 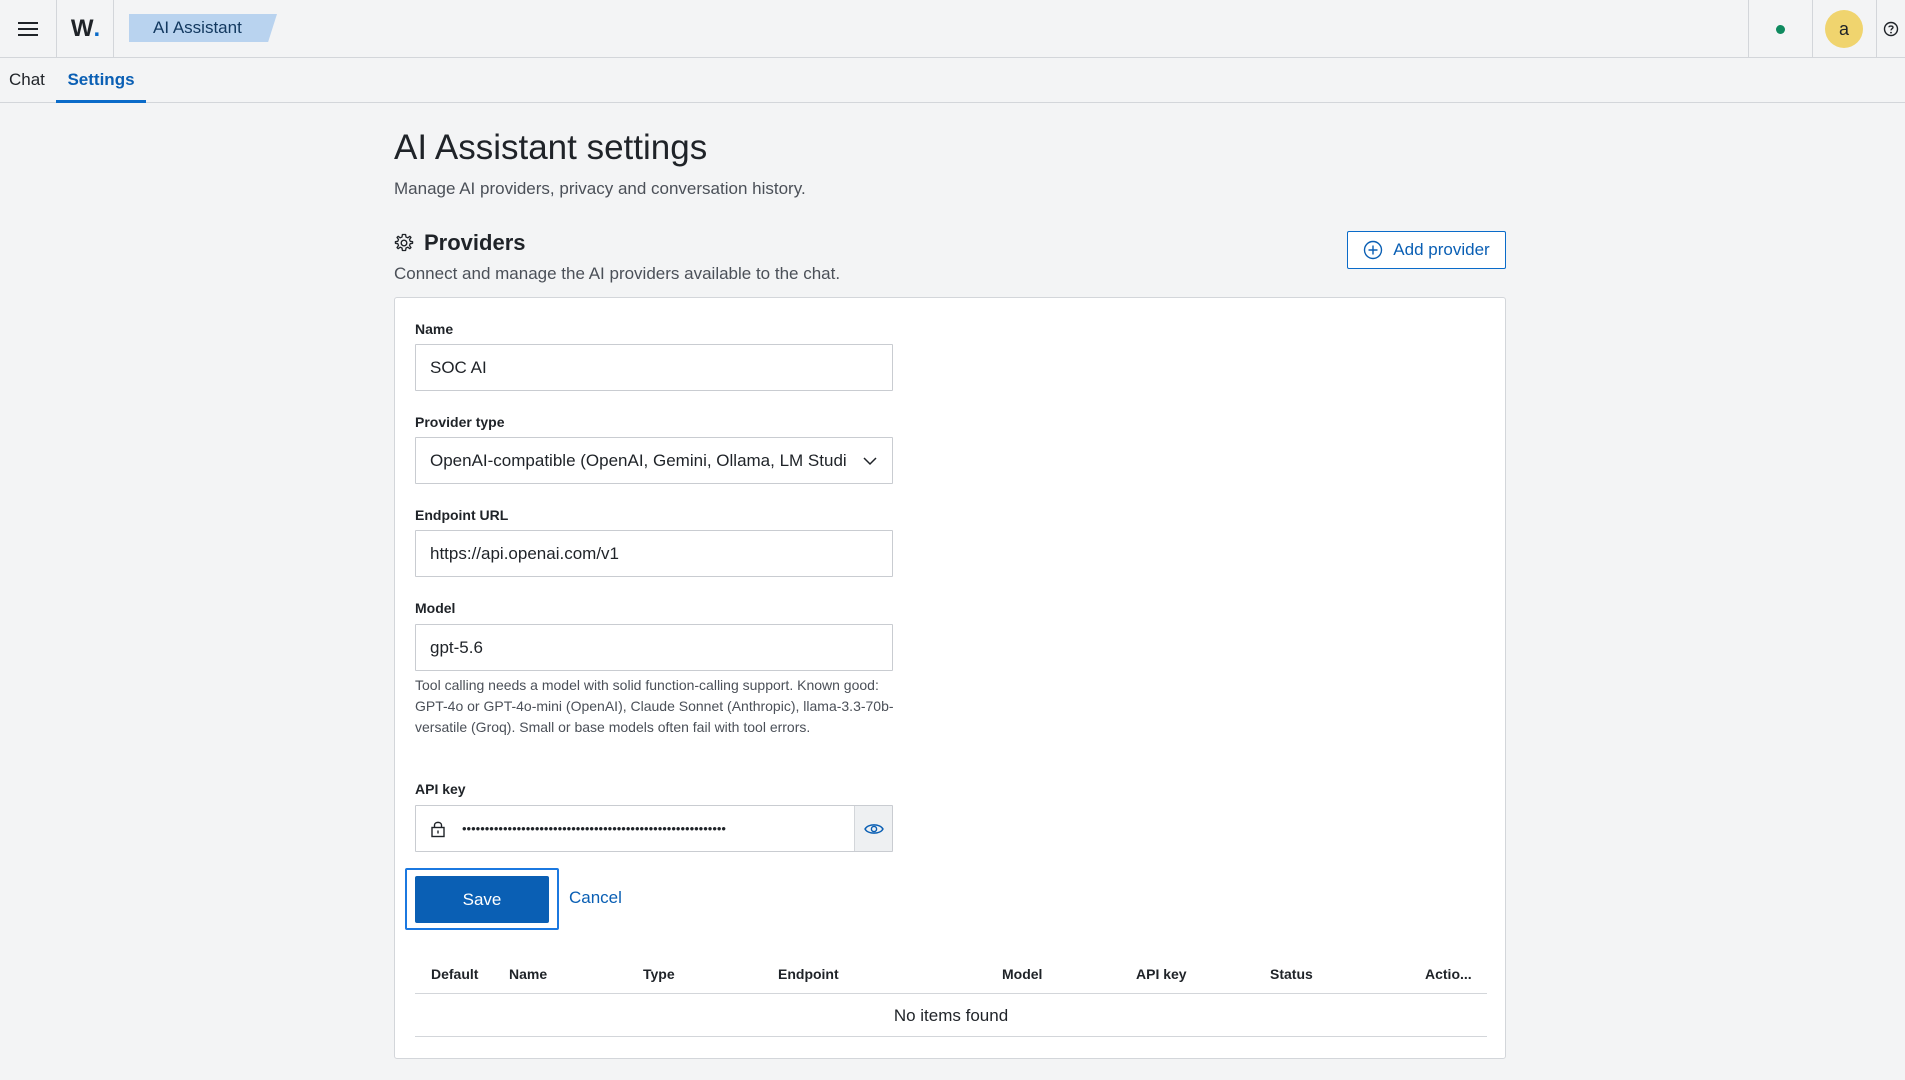 I want to click on endpoint-url-input, so click(x=654, y=553).